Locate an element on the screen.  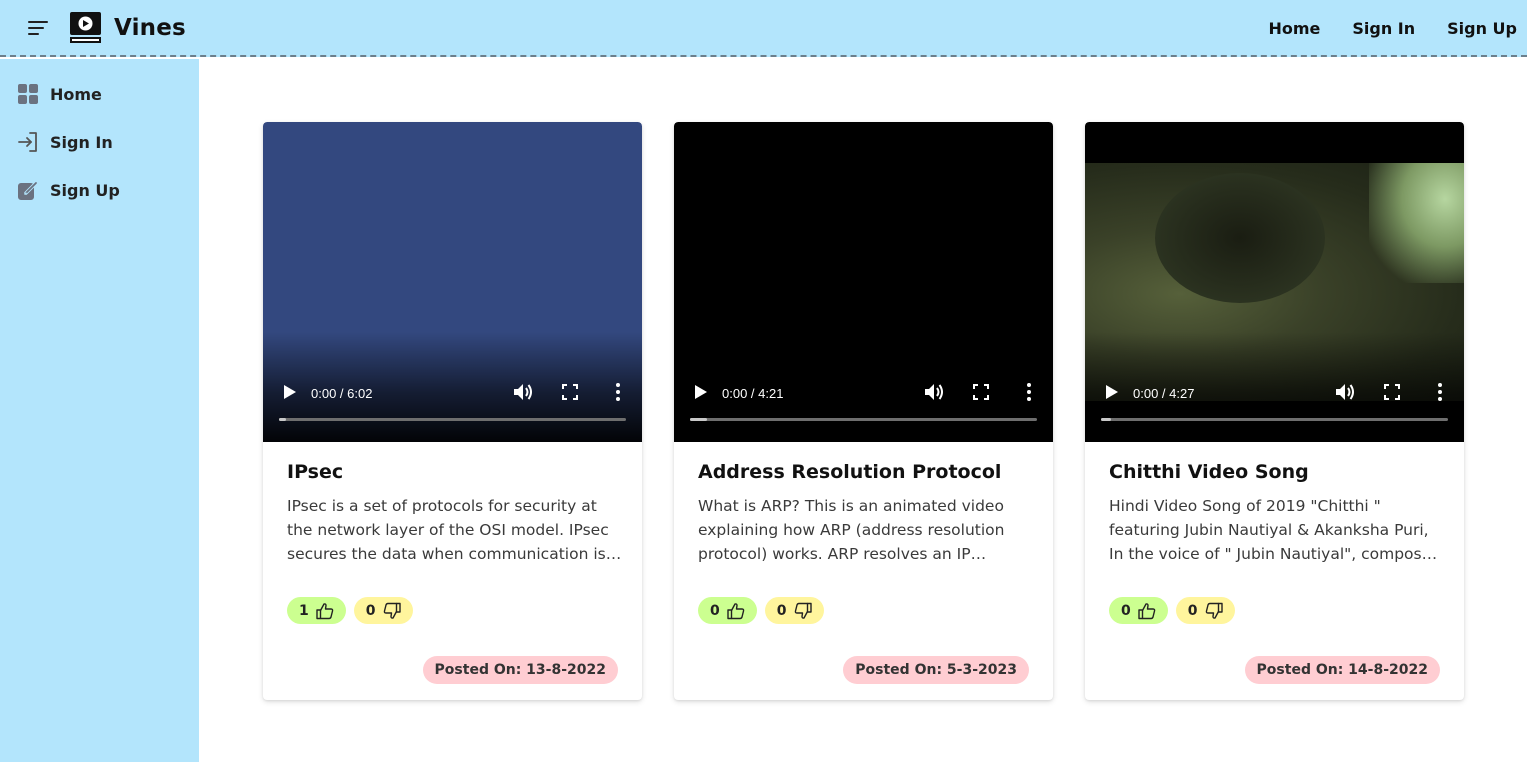
dashboard-icon is located at coordinates (28, 94).